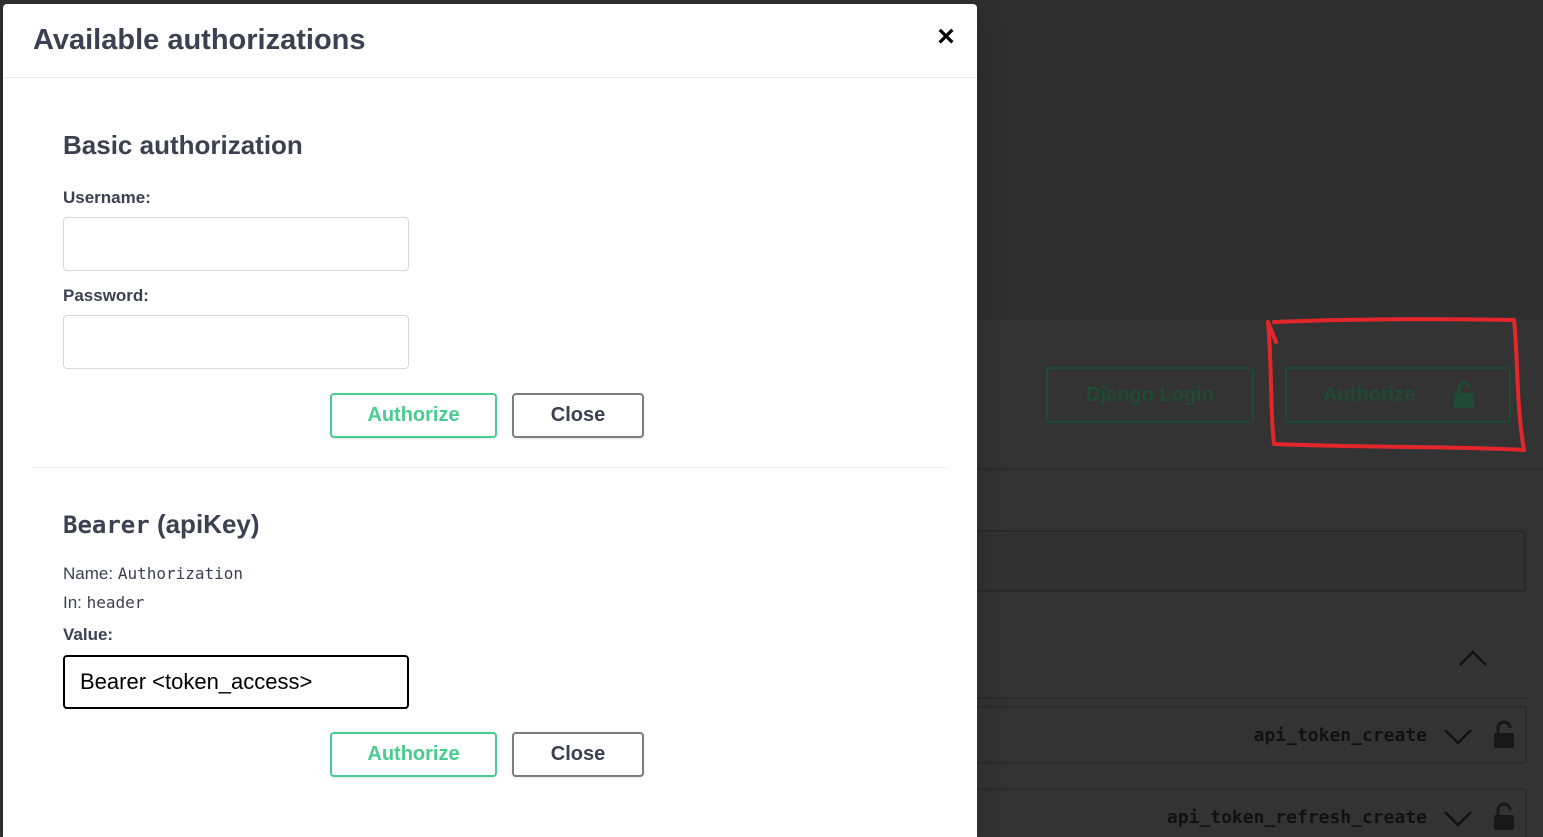 The width and height of the screenshot is (1543, 837). Describe the element at coordinates (106, 295) in the screenshot. I see `password-label: Password:` at that location.